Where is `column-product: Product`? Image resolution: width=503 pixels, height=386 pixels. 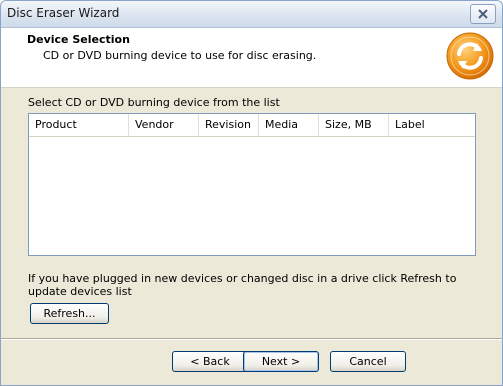 column-product: Product is located at coordinates (79, 125).